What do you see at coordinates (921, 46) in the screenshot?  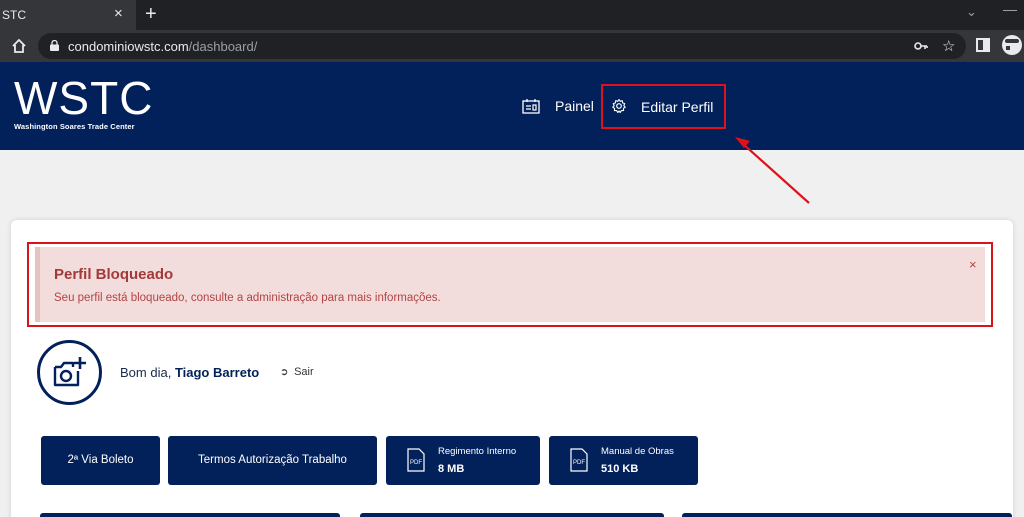 I see `key-icon` at bounding box center [921, 46].